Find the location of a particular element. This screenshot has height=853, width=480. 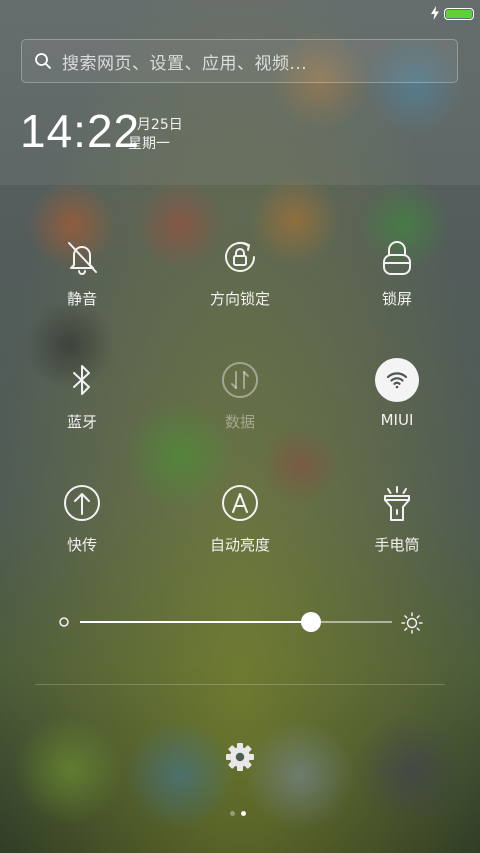

mobile-data-icon is located at coordinates (240, 380).